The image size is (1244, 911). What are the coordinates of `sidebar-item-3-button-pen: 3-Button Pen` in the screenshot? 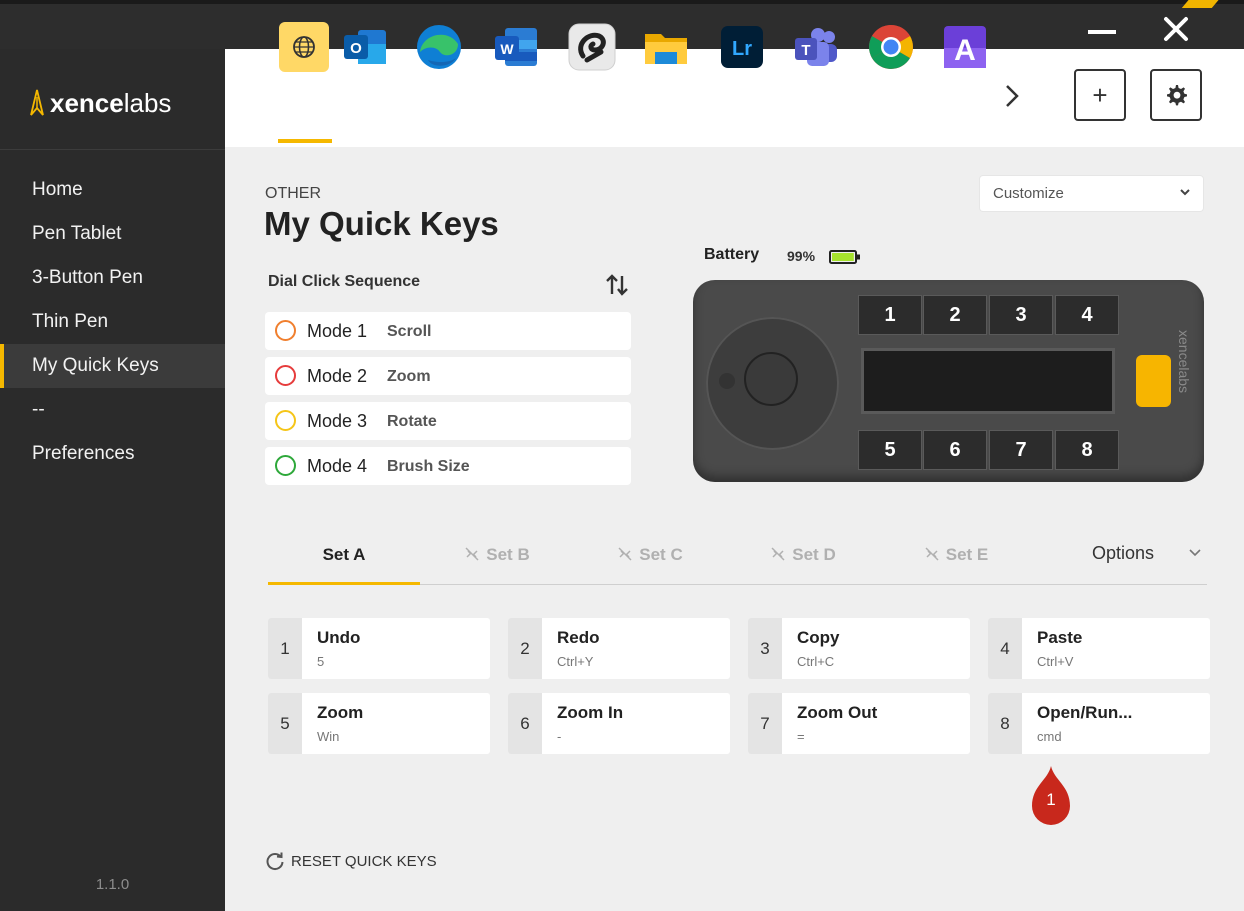 It's located at (112, 278).